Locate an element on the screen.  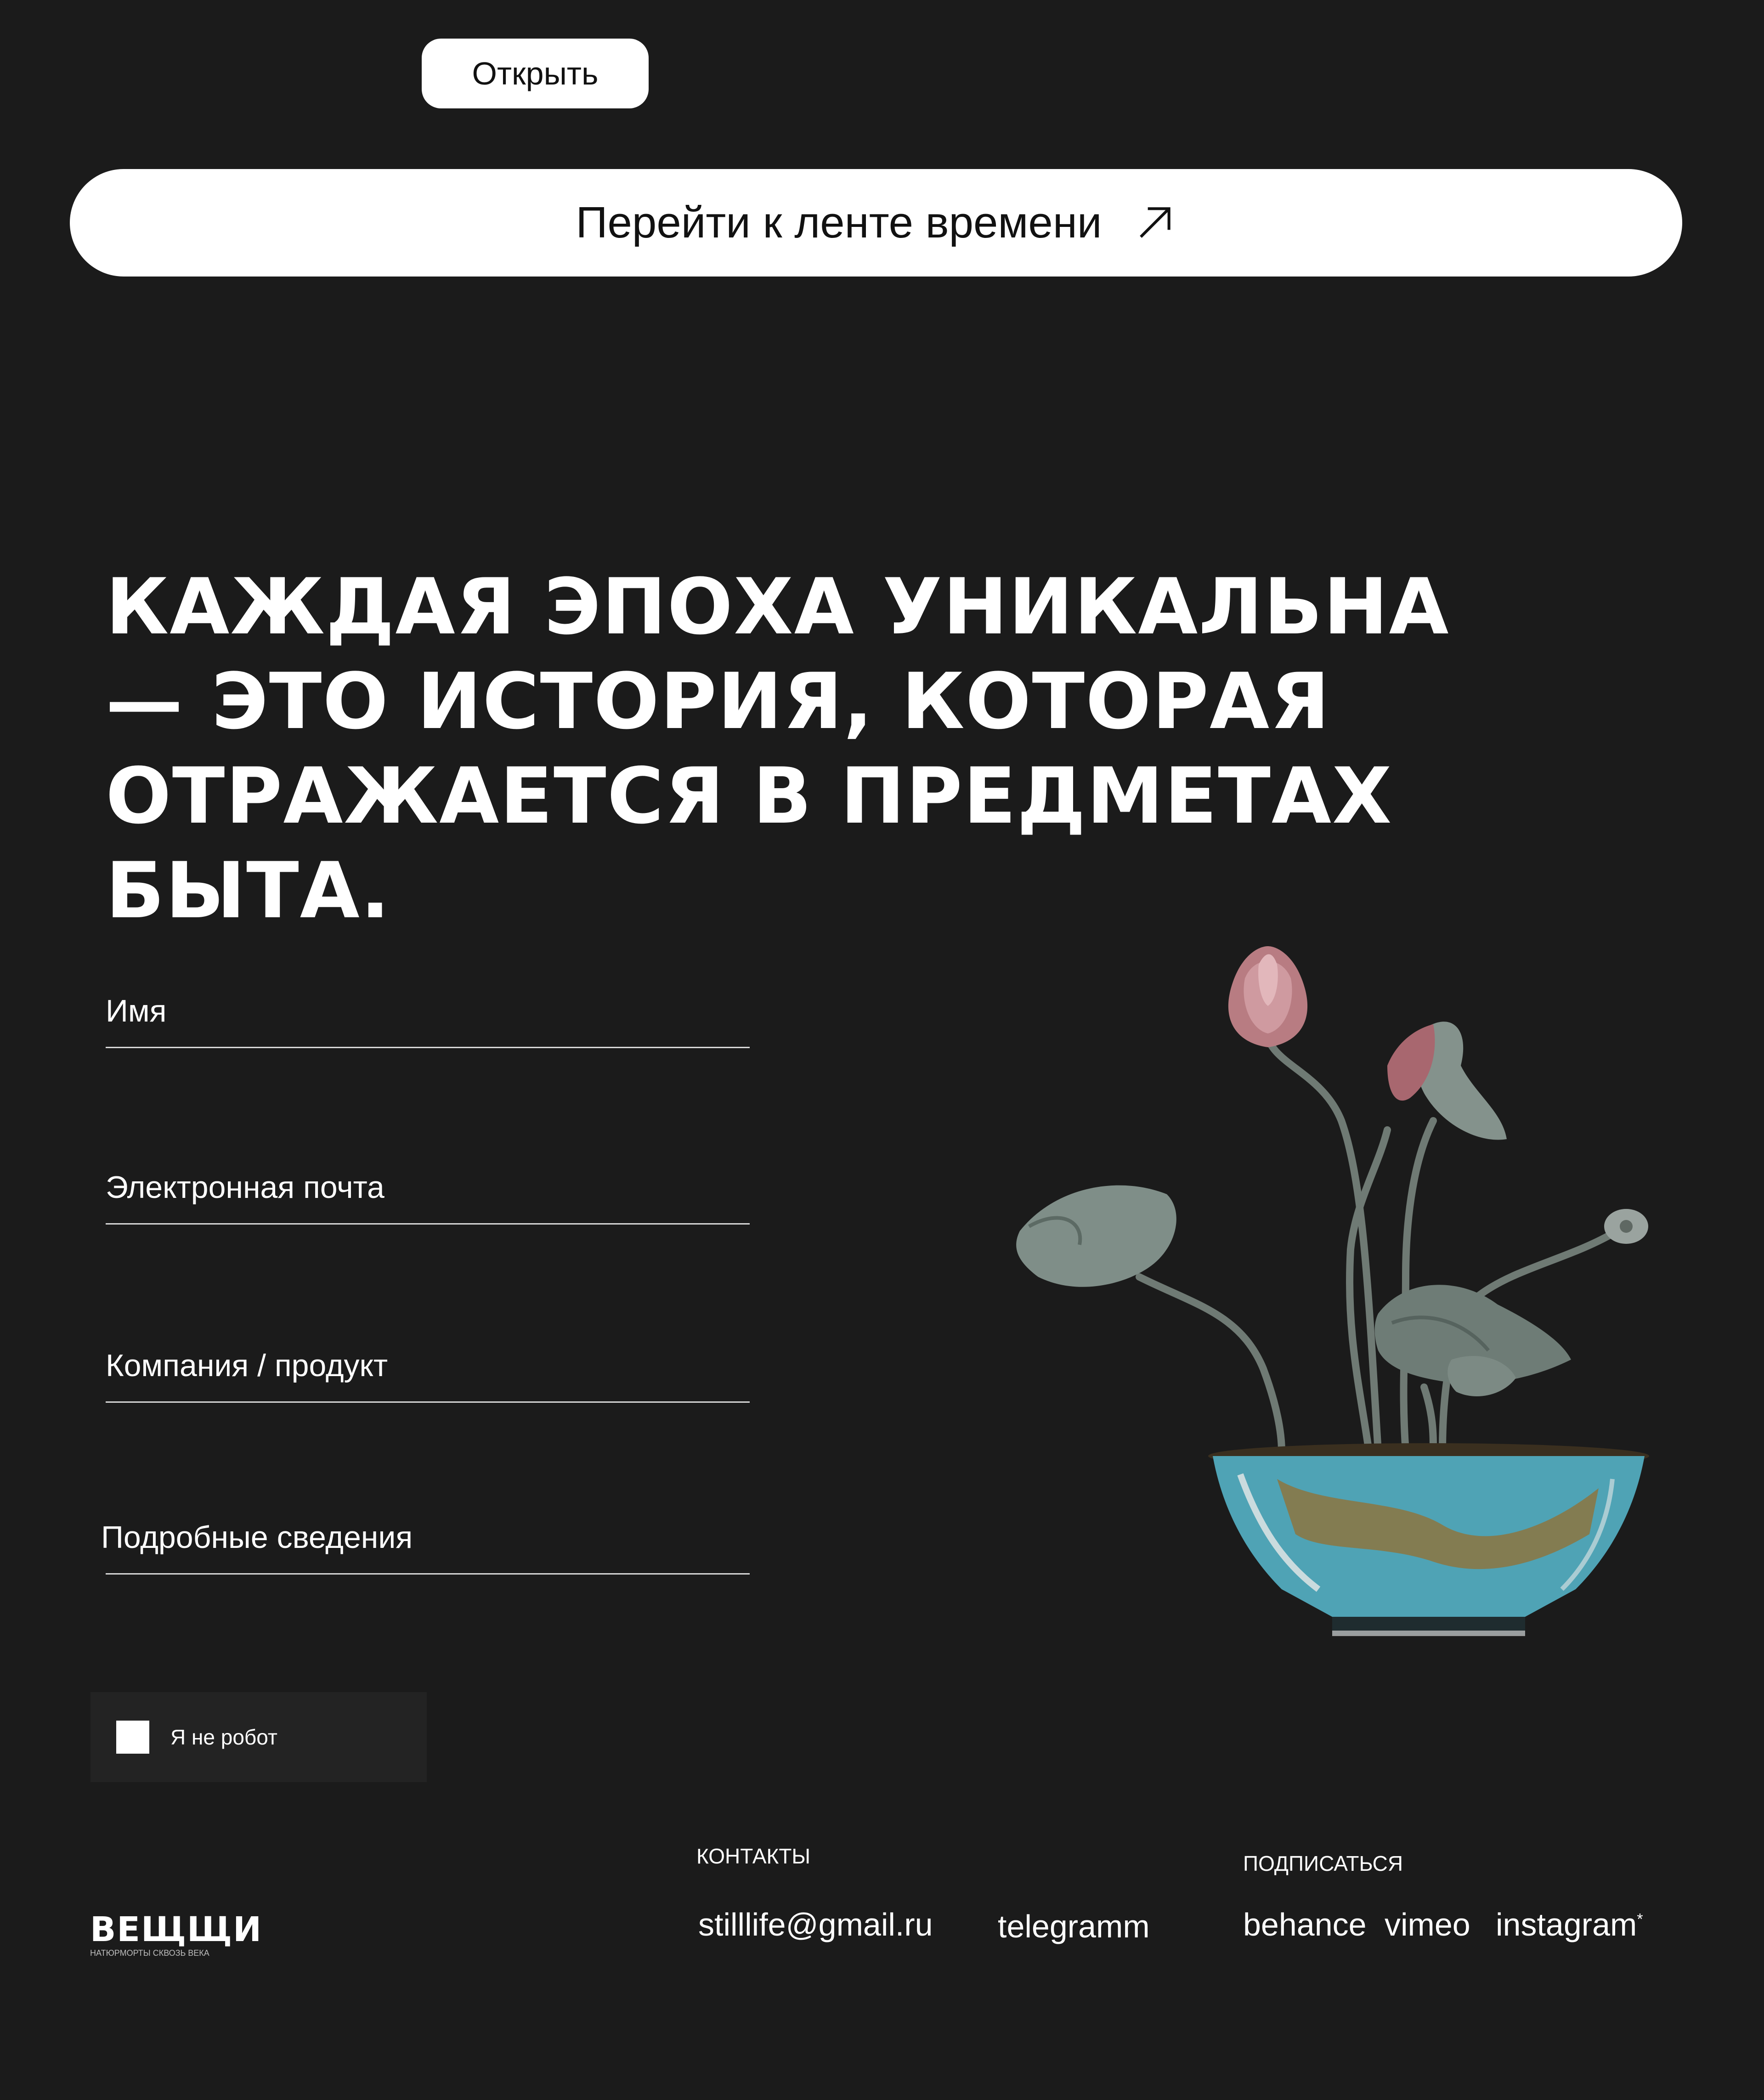
name-field: Имя is located at coordinates (428, 1021).